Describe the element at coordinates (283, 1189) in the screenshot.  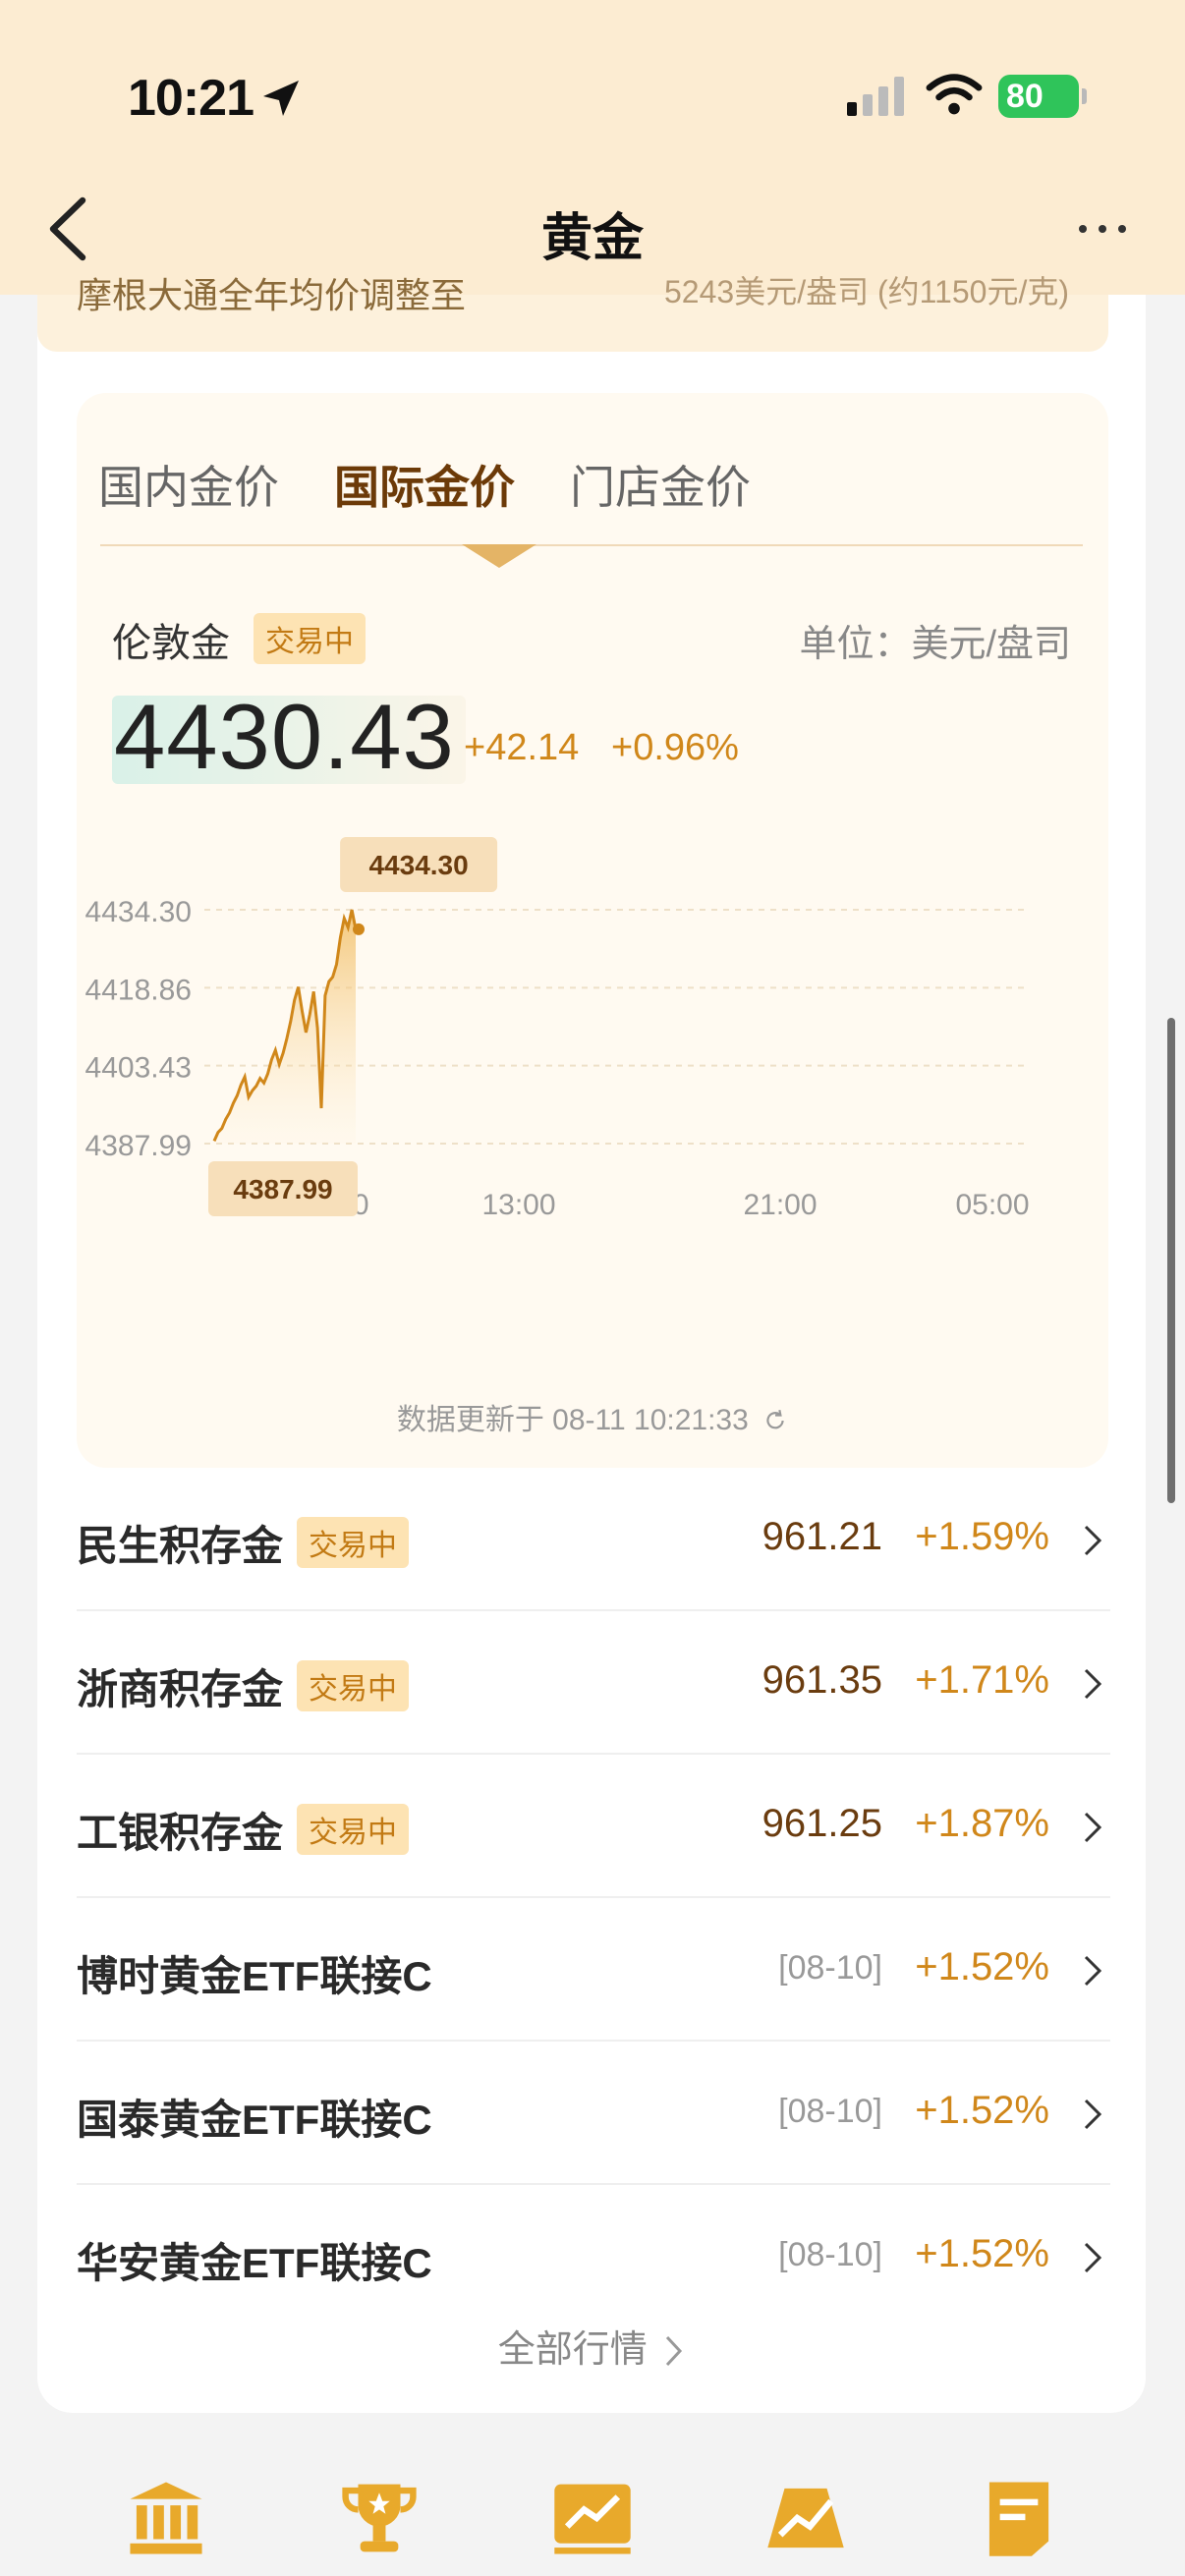
I see `low-label: 4387.99` at that location.